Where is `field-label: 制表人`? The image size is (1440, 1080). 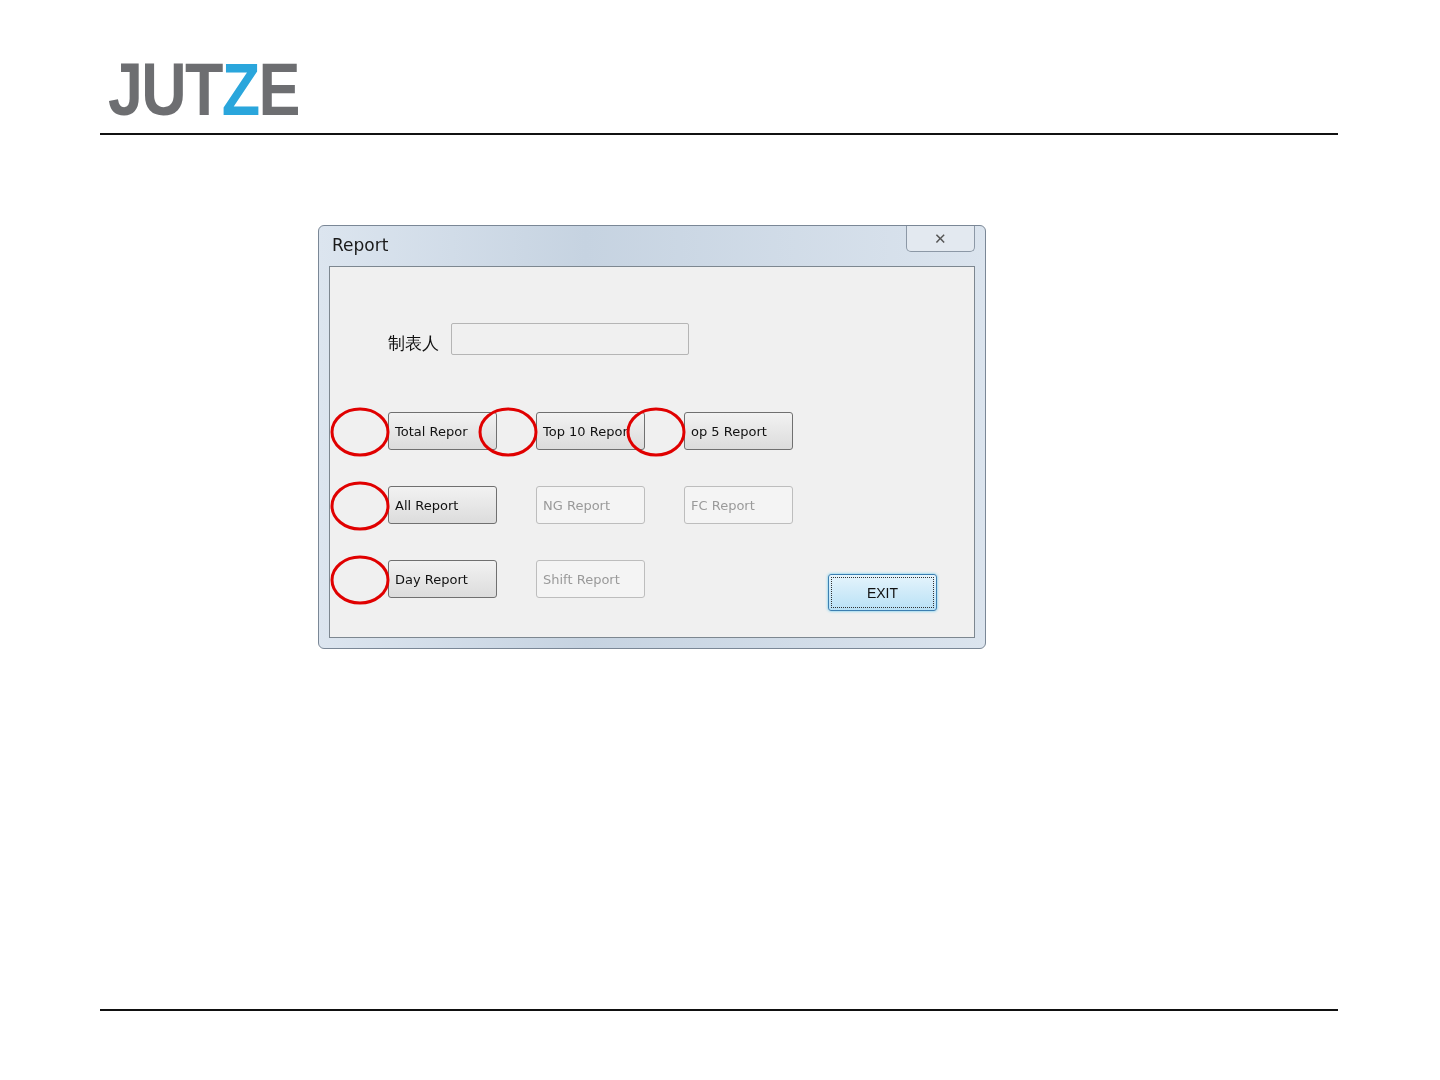 field-label: 制表人 is located at coordinates (413, 343).